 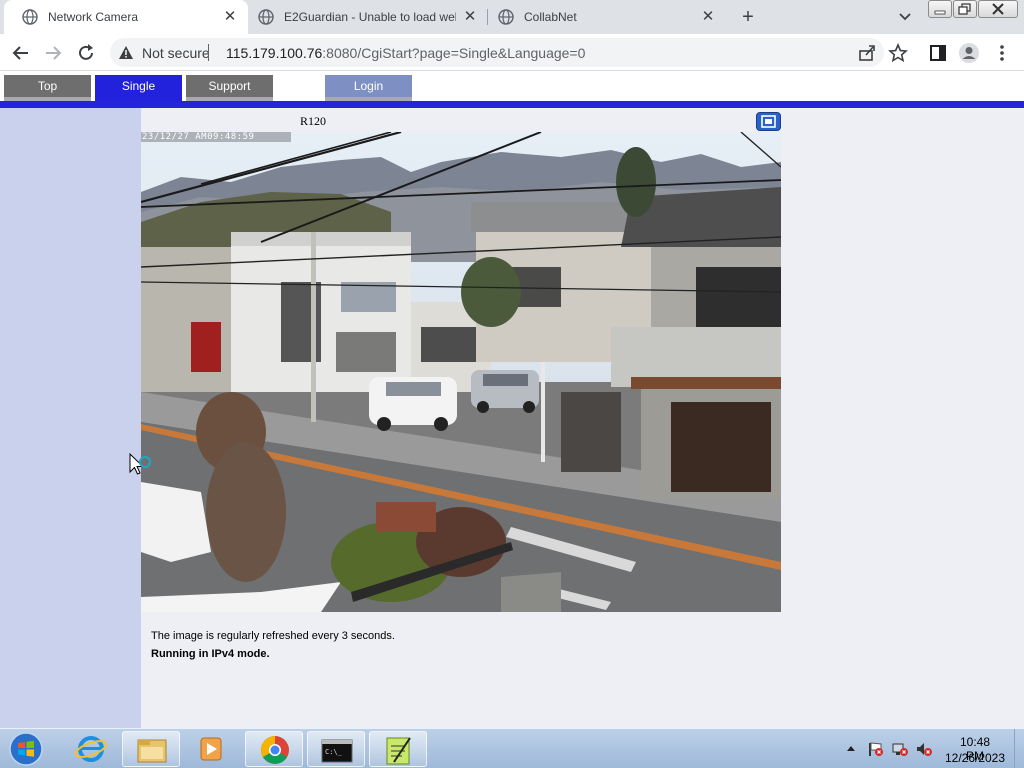 What do you see at coordinates (454, 53) in the screenshot?
I see `url-path: :8080/CgiStart?page=Single&Language=0` at bounding box center [454, 53].